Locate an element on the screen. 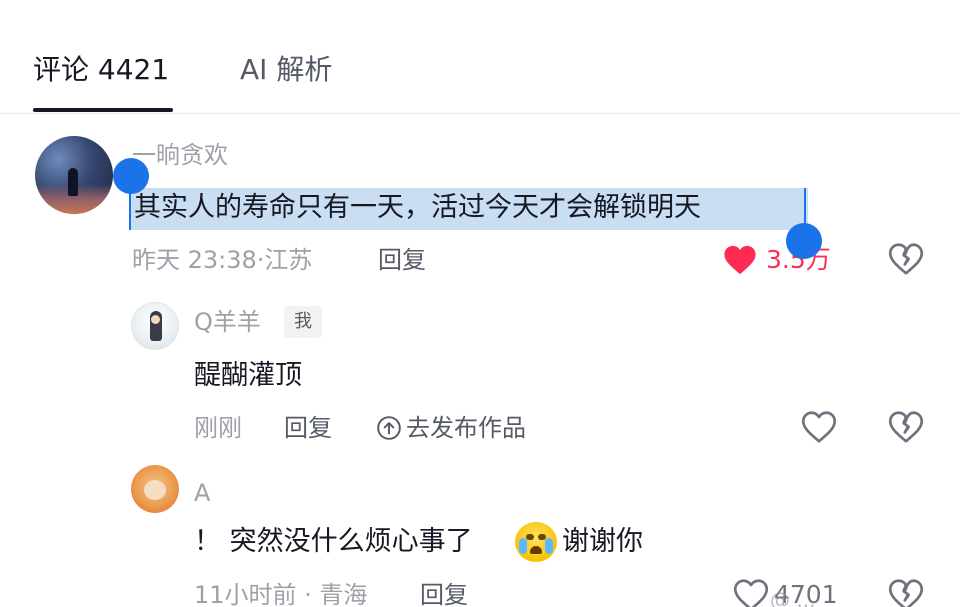 This screenshot has width=960, height=607. upload-circle-icon is located at coordinates (389, 430).